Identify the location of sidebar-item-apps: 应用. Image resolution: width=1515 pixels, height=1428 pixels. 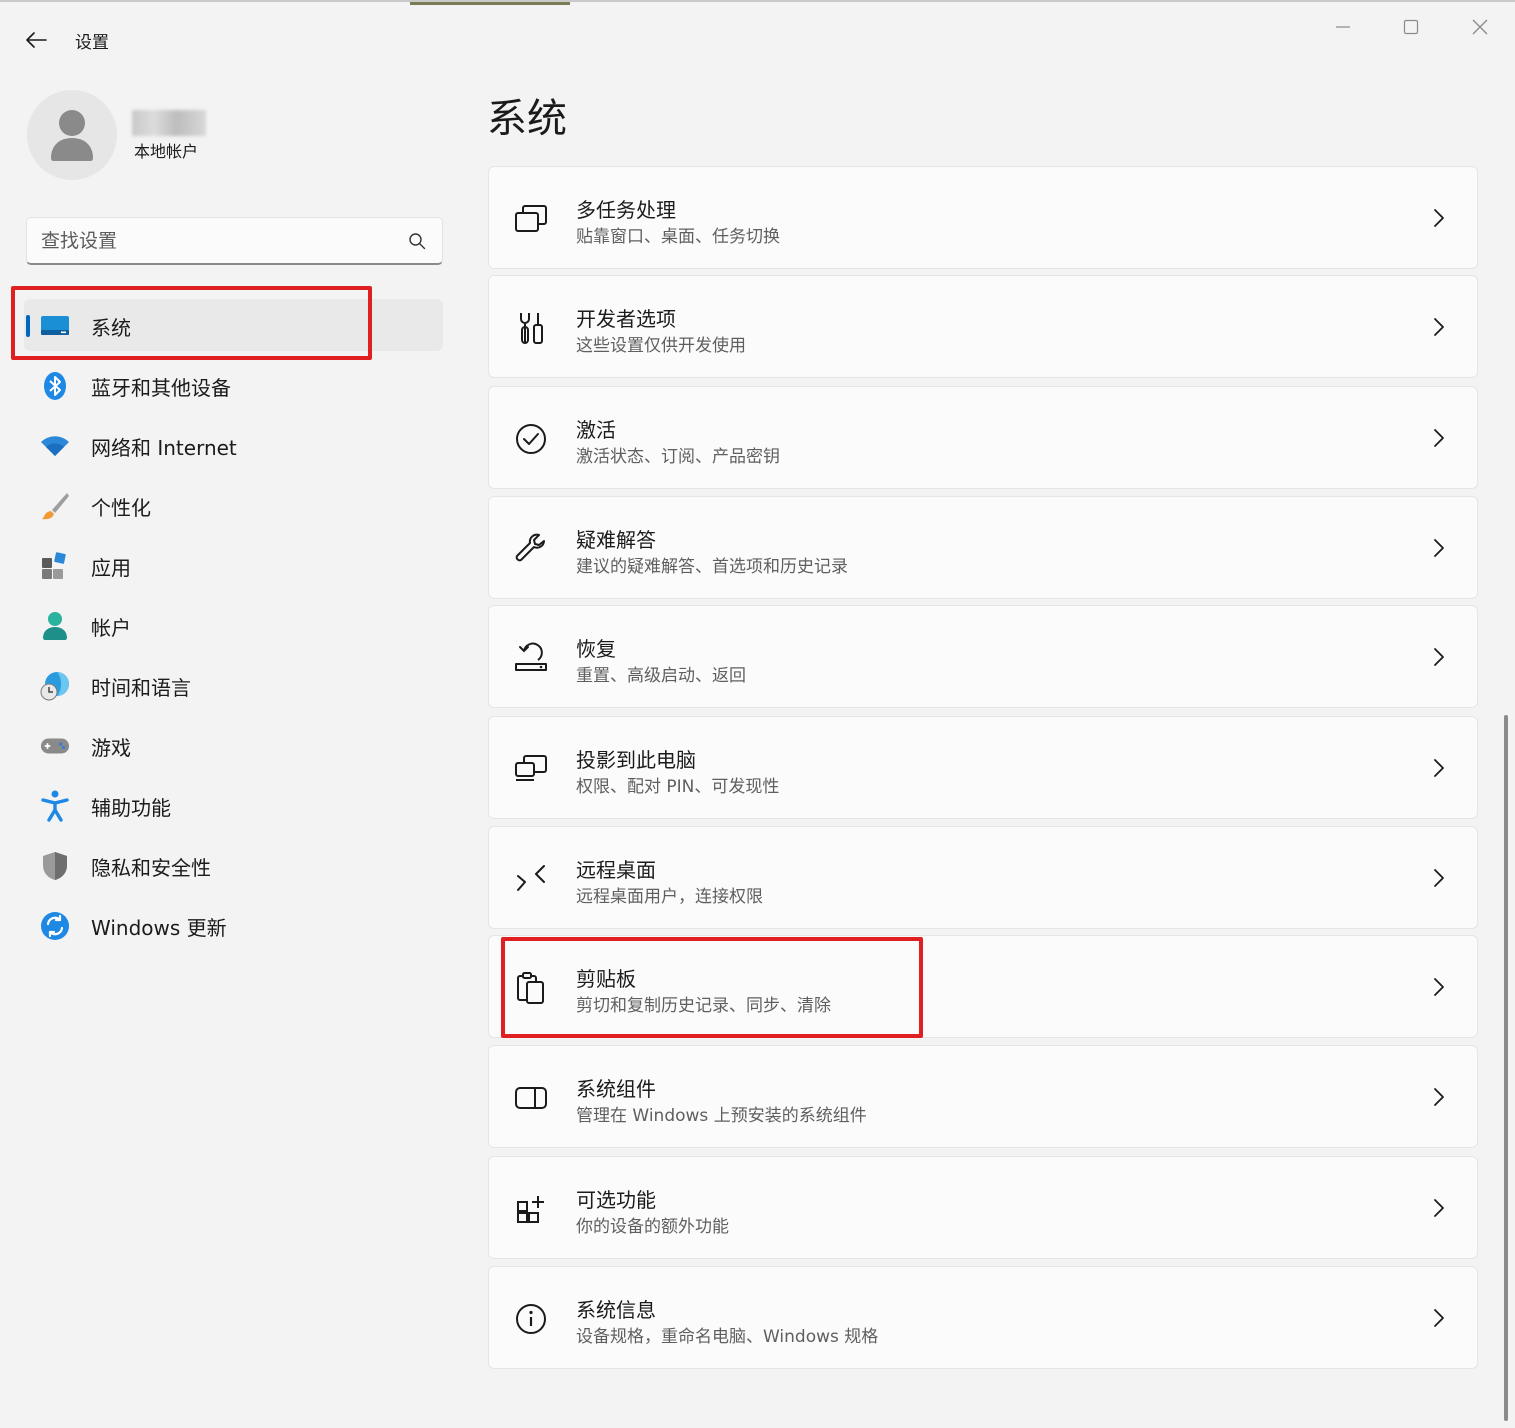
(233, 565).